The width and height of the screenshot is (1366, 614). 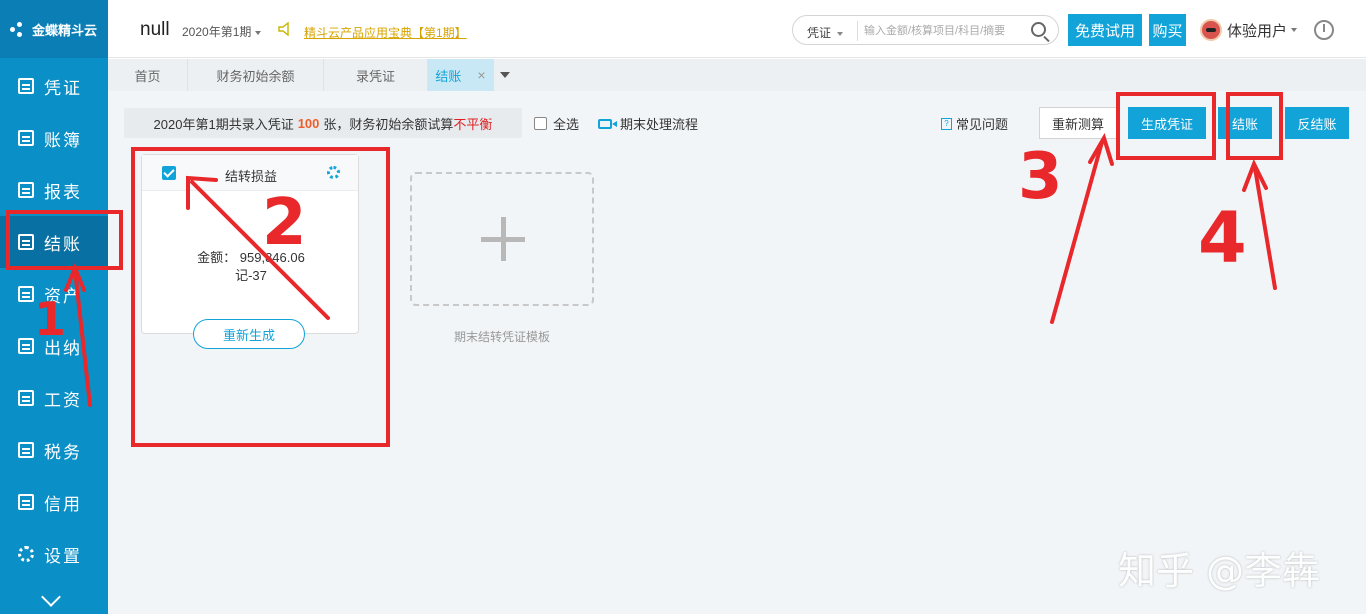 What do you see at coordinates (65, 30) in the screenshot?
I see `logo-text: 金蝶精斗云` at bounding box center [65, 30].